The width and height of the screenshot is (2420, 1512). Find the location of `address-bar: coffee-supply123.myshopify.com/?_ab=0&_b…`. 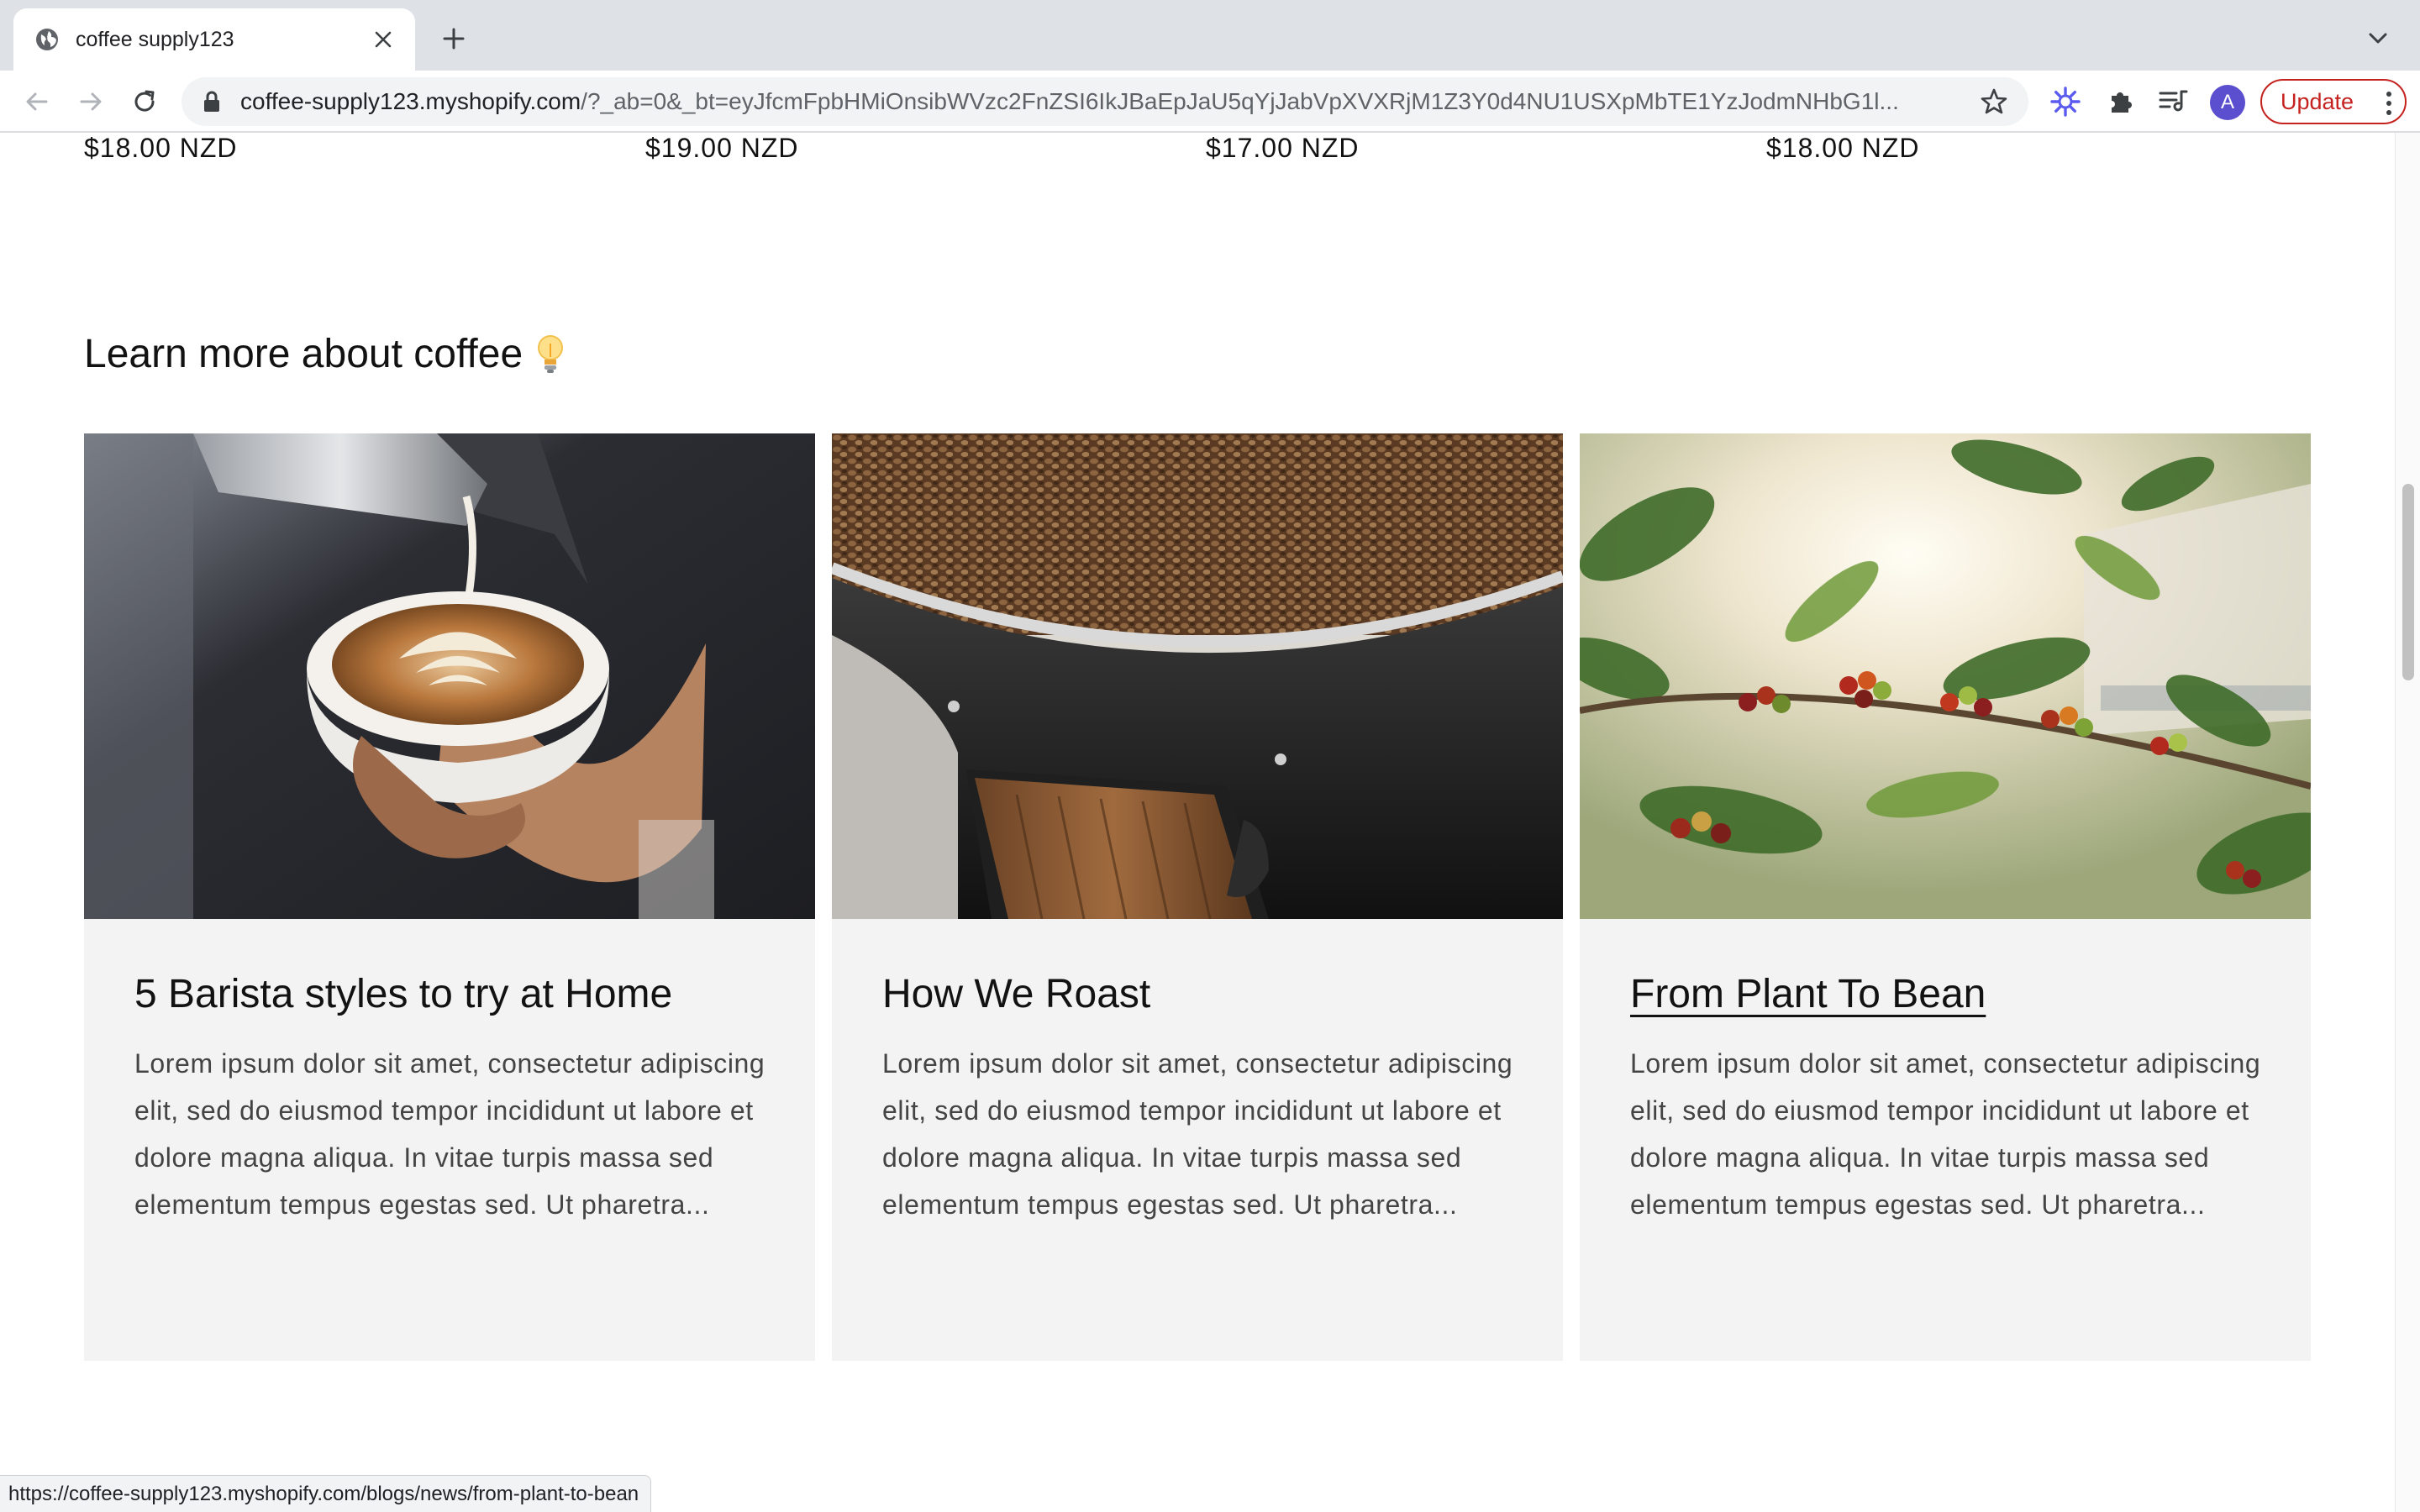

address-bar: coffee-supply123.myshopify.com/?_ab=0&_b… is located at coordinates (1105, 101).